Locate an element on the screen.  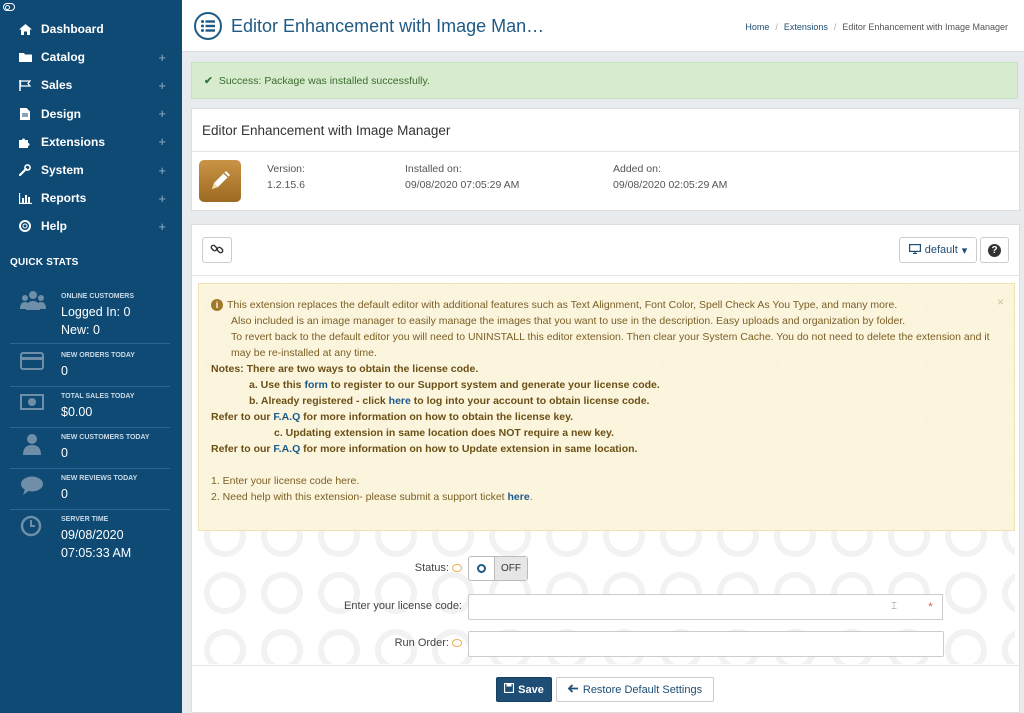
folder-icon is located at coordinates (25, 57).